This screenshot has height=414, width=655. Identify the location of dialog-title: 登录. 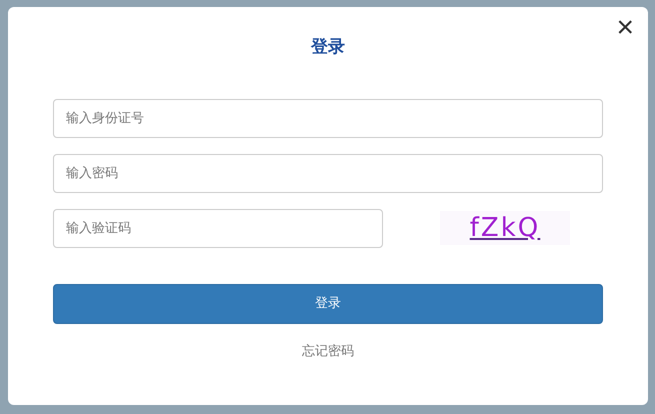
(328, 47).